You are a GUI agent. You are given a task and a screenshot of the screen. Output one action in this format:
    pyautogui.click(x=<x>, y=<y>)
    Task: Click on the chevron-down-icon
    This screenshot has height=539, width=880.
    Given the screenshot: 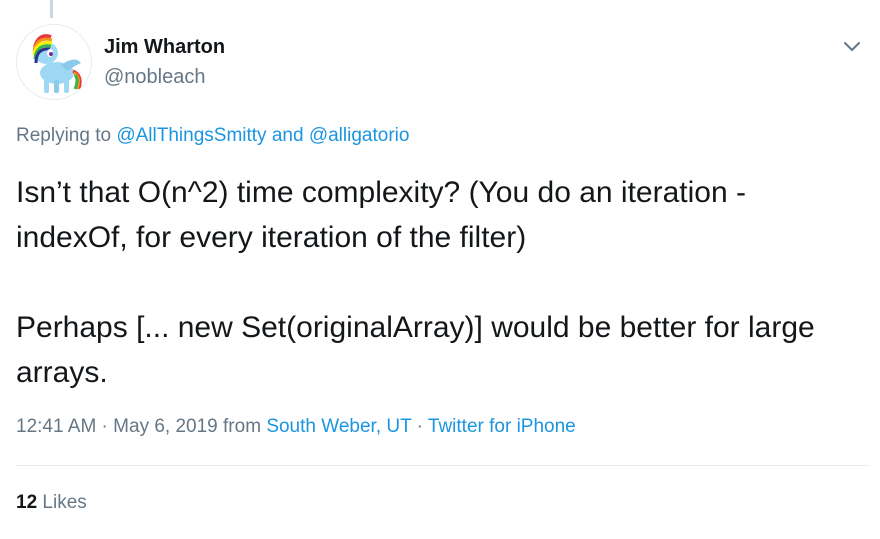 What is the action you would take?
    pyautogui.click(x=852, y=46)
    